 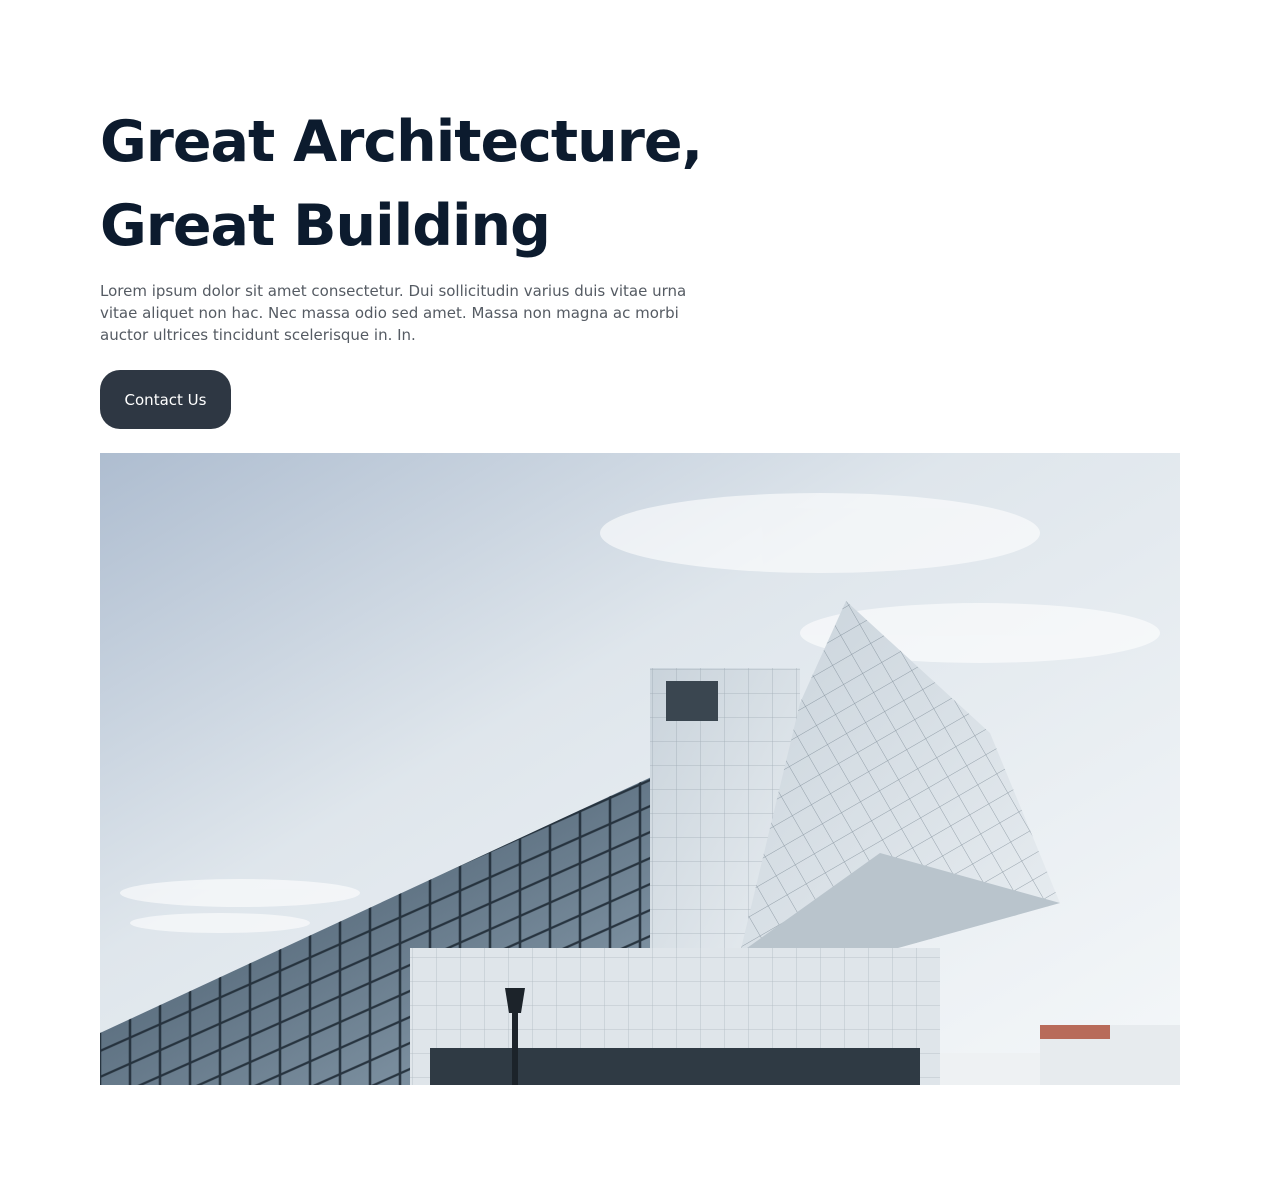 What do you see at coordinates (325, 226) in the screenshot?
I see `hero-title-line-2: Great Building` at bounding box center [325, 226].